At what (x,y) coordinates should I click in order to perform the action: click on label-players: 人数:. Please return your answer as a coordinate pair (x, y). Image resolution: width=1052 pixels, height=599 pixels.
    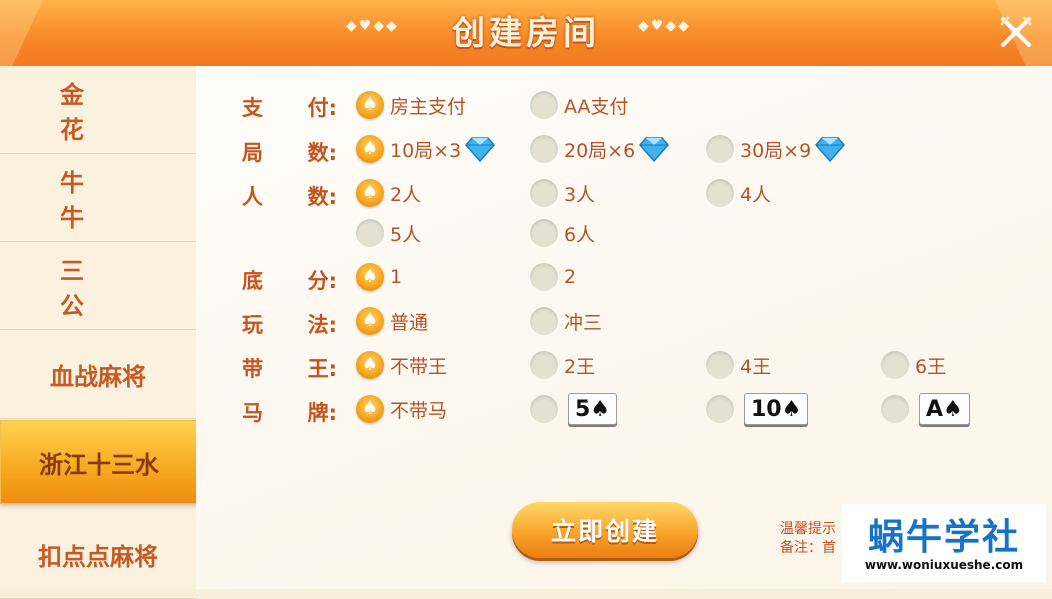
    Looking at the image, I should click on (289, 197).